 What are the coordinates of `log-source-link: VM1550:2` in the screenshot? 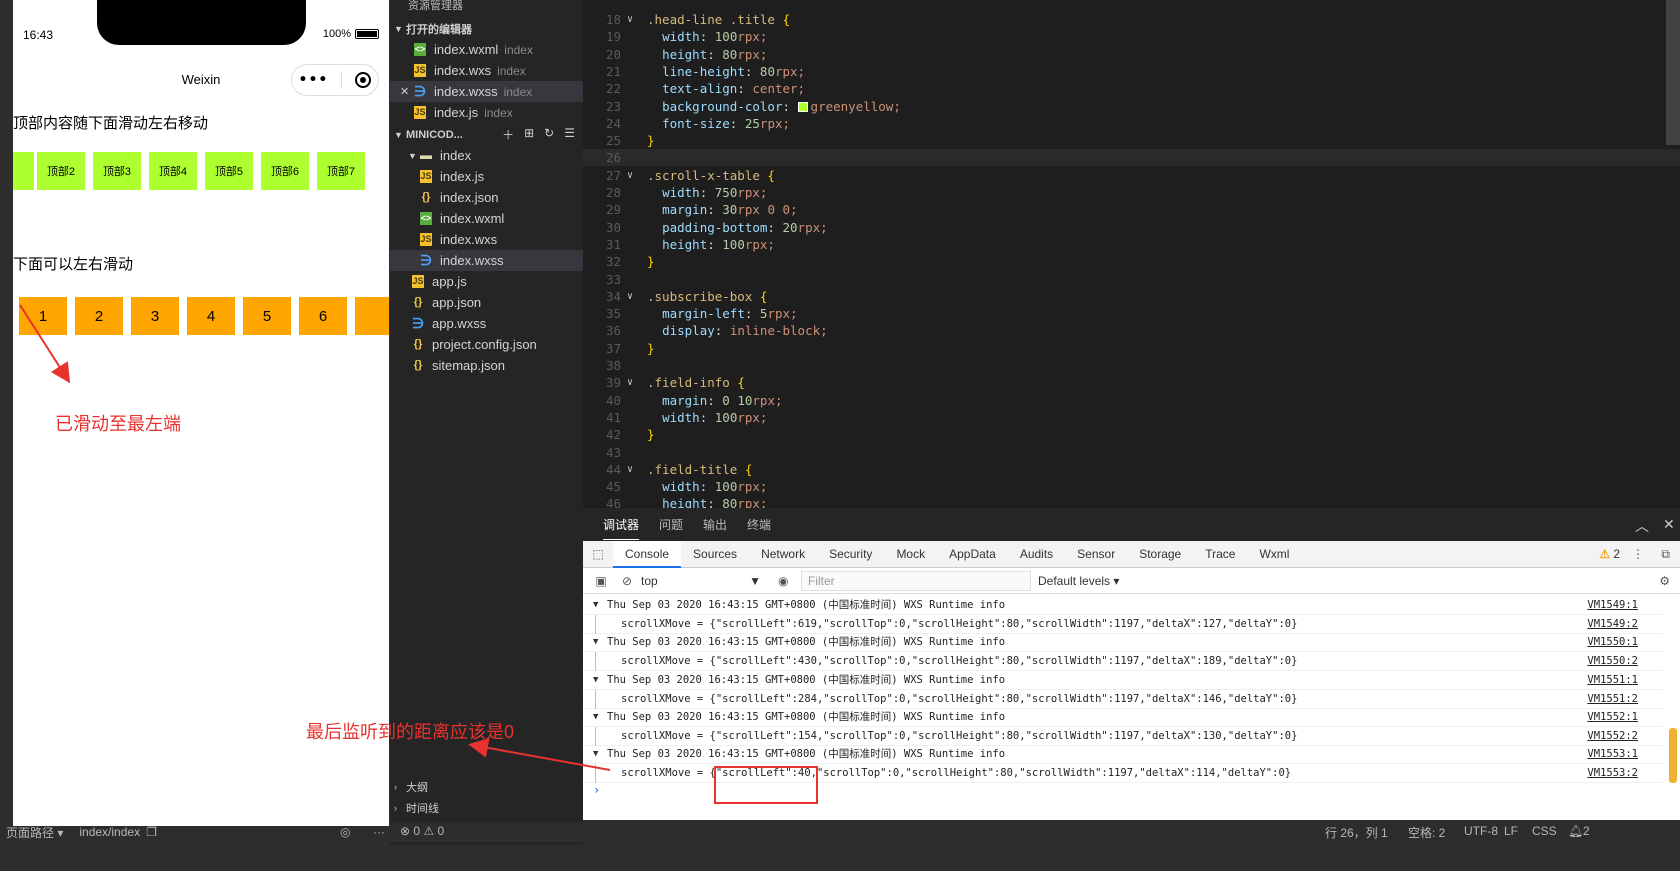 It's located at (1612, 661).